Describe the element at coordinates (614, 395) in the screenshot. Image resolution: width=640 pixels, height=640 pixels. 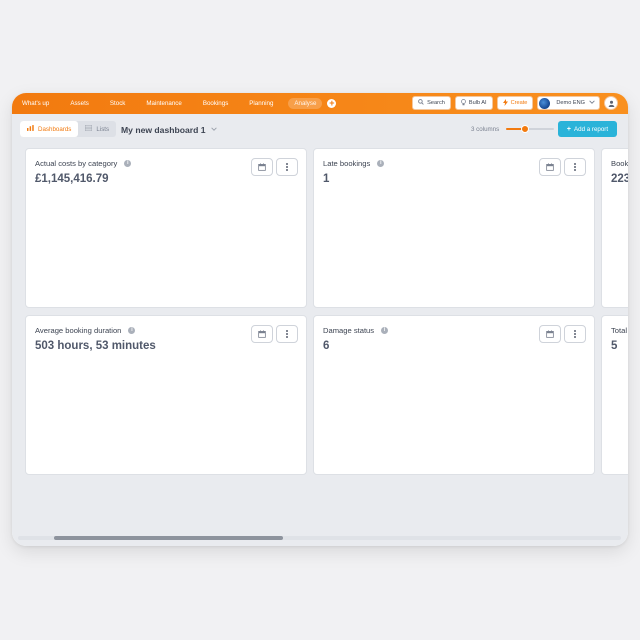
I see `report-card-total-partial: Total 5` at that location.